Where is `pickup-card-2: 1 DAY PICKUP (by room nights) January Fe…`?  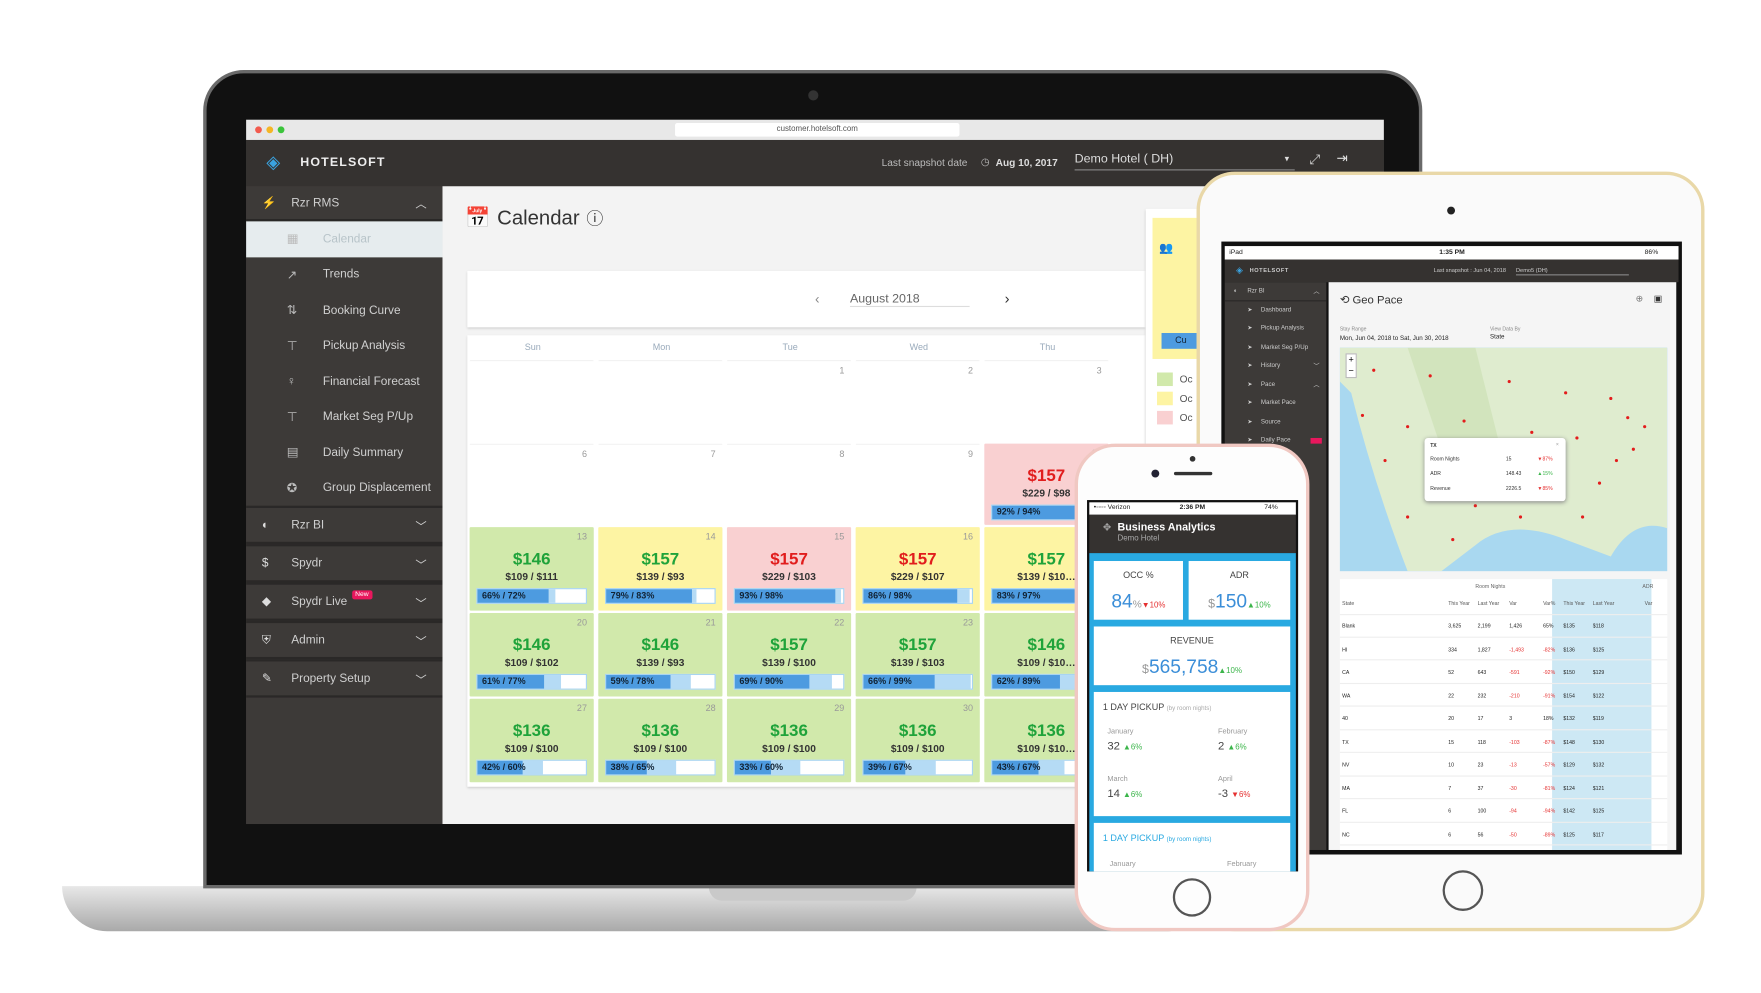
pickup-card-2: 1 DAY PICKUP (by room nights) January Fe… is located at coordinates (1192, 847).